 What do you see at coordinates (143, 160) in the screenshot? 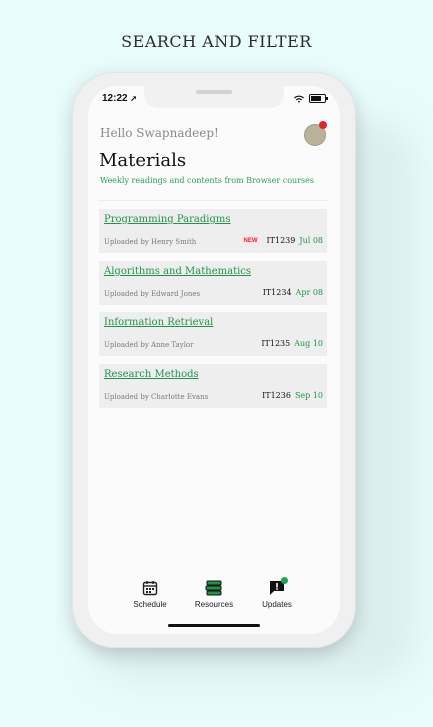
I see `section-title: Materials` at bounding box center [143, 160].